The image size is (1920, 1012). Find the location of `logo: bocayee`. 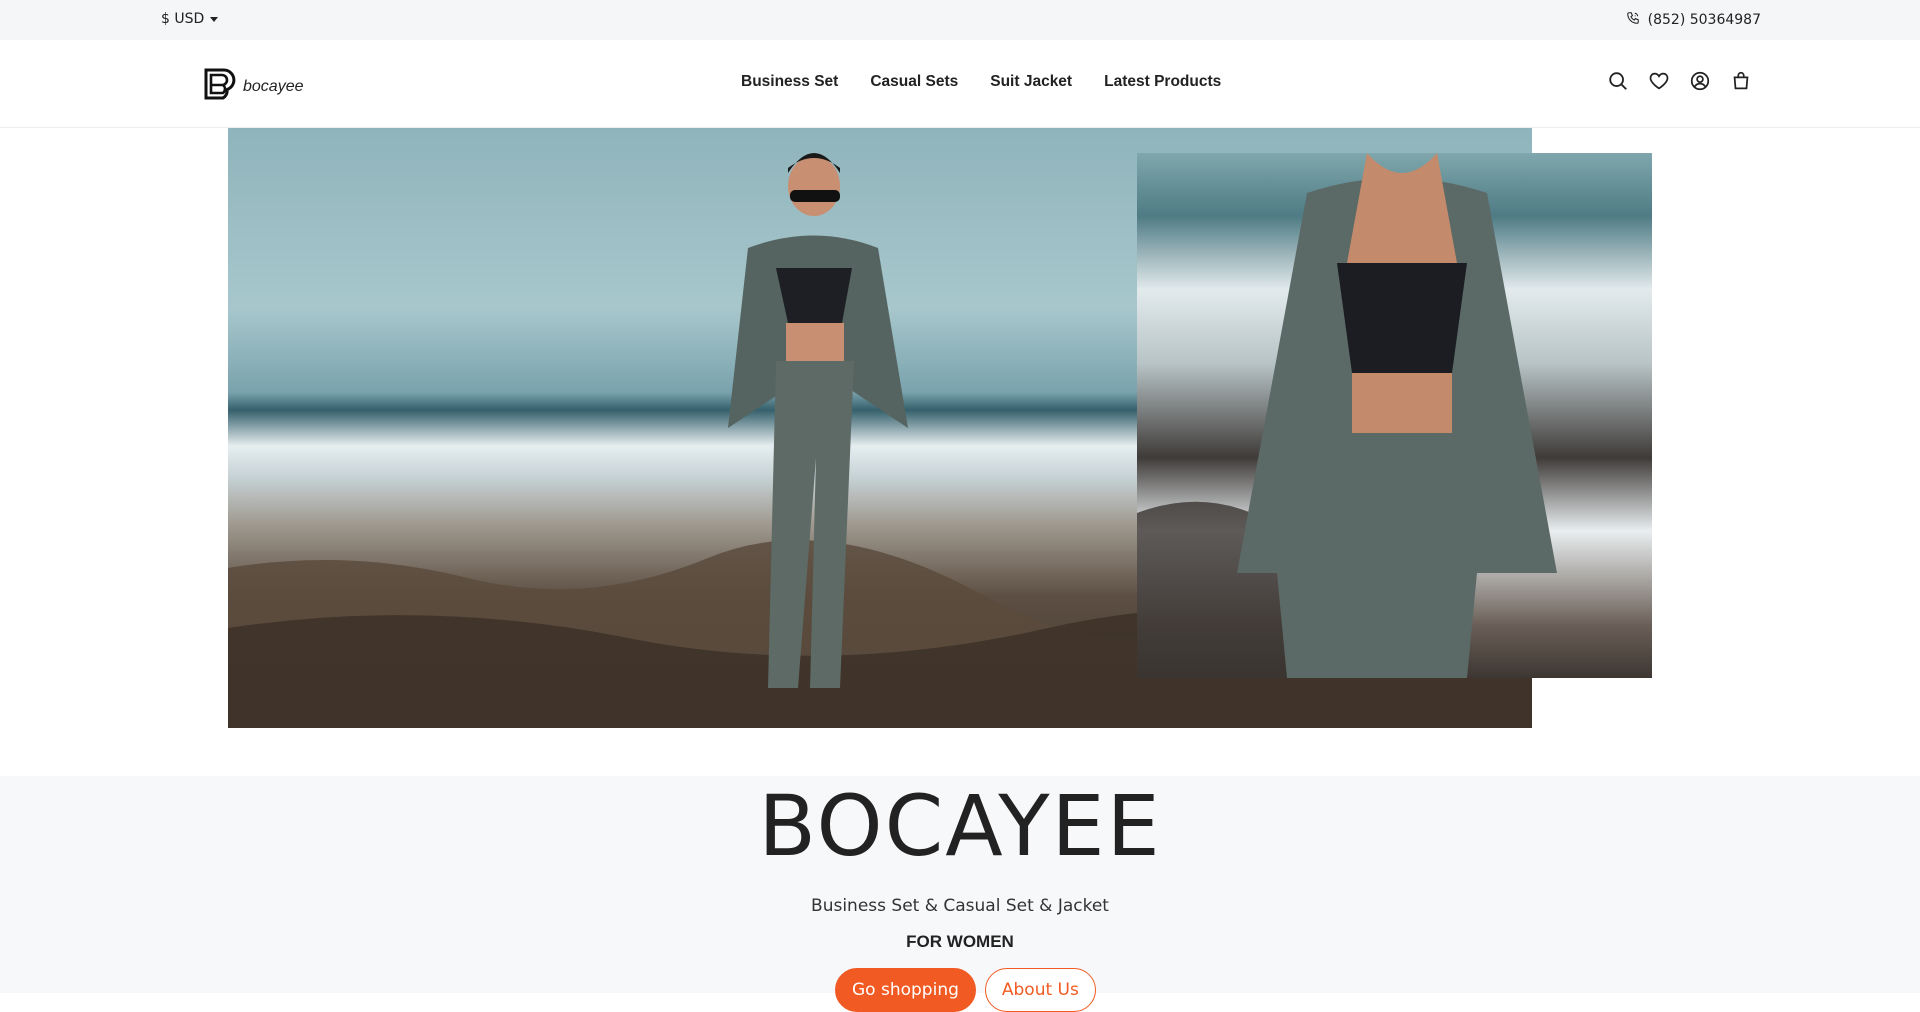

logo: bocayee is located at coordinates (253, 86).